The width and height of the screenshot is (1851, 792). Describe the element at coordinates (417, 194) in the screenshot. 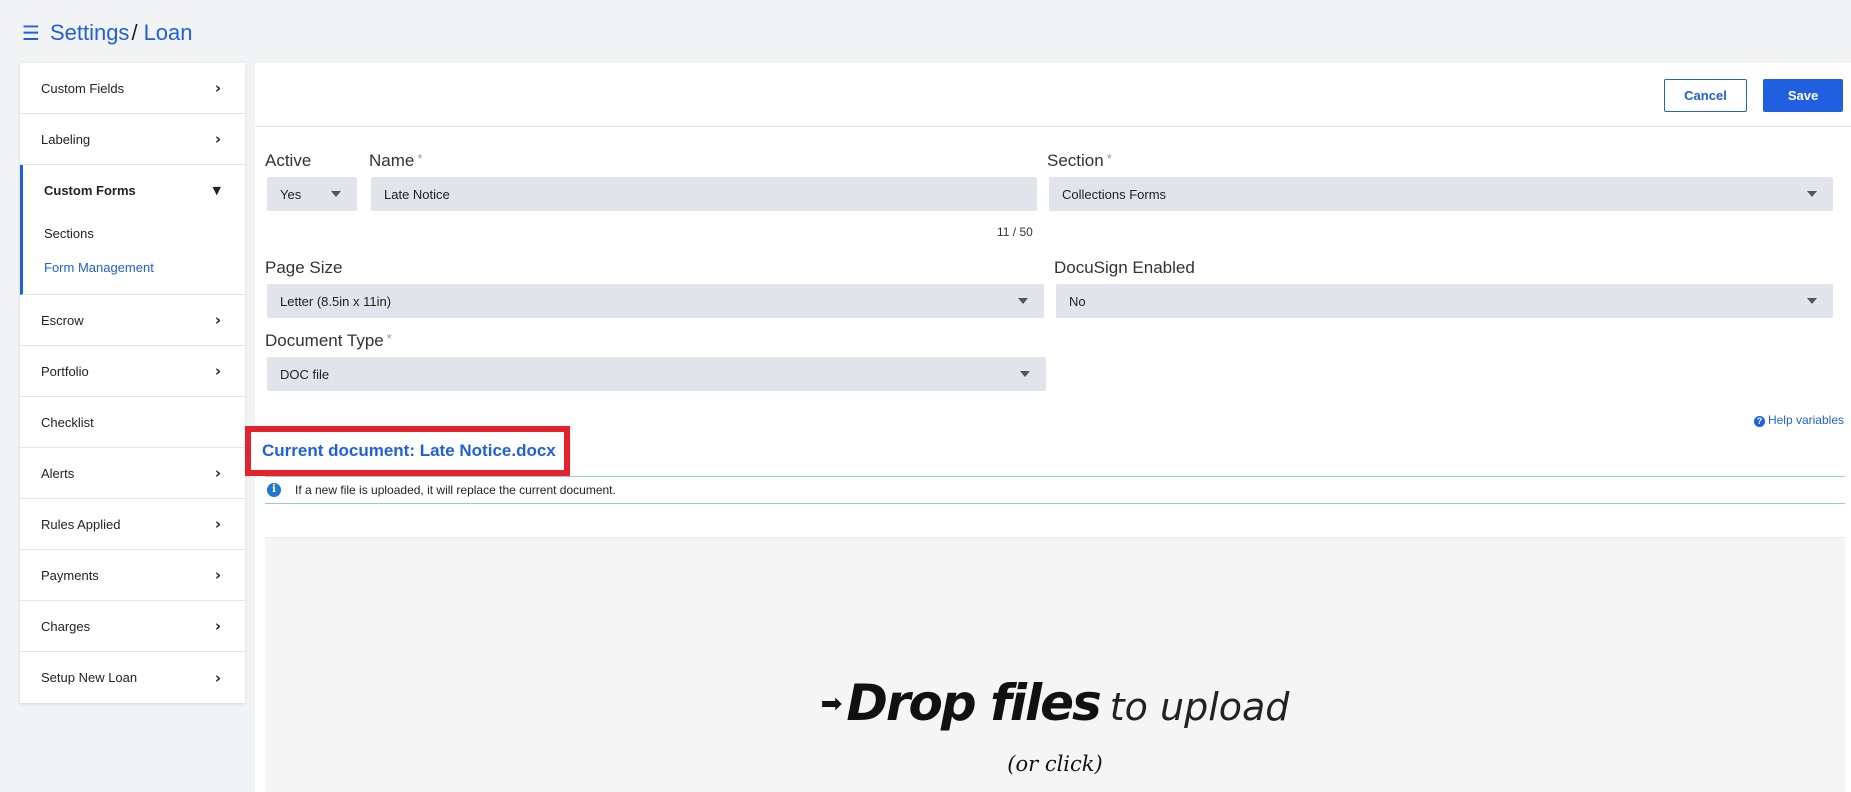

I see `name-value: Late Notice` at that location.